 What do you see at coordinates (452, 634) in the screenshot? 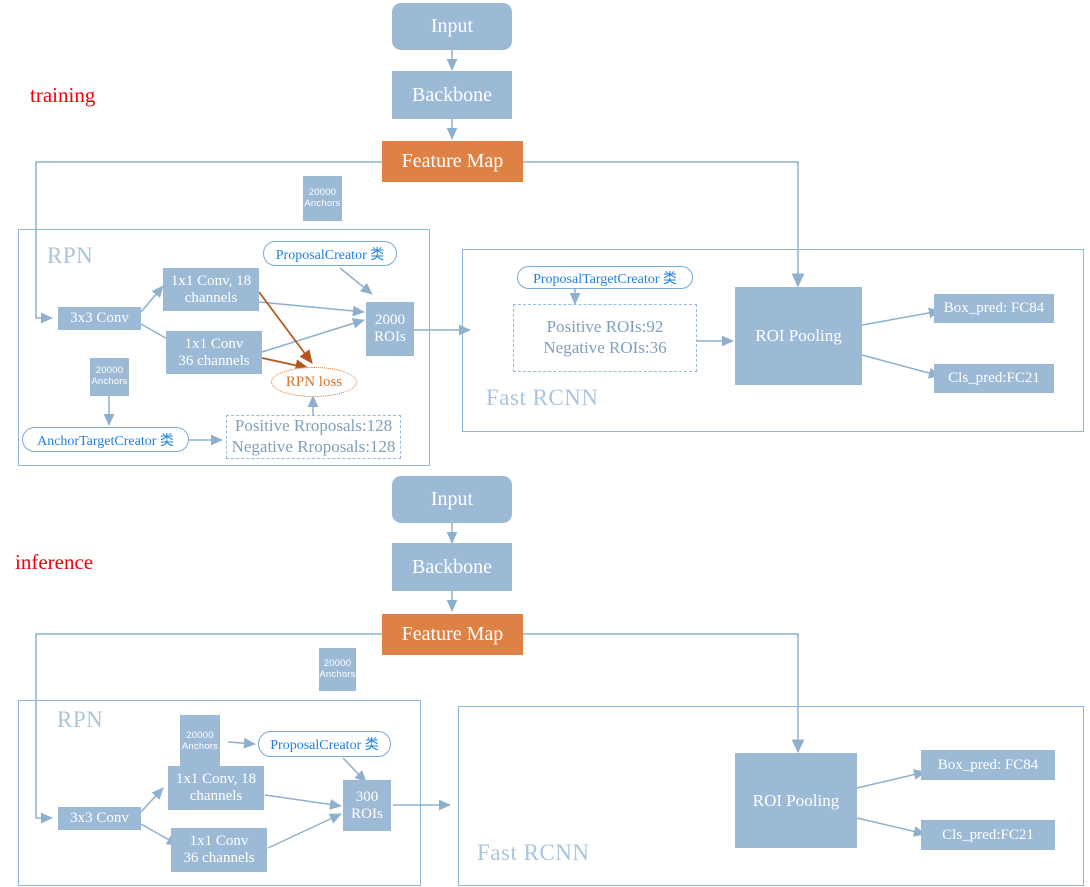
I see `node-feature-map-inference: Feature Map` at bounding box center [452, 634].